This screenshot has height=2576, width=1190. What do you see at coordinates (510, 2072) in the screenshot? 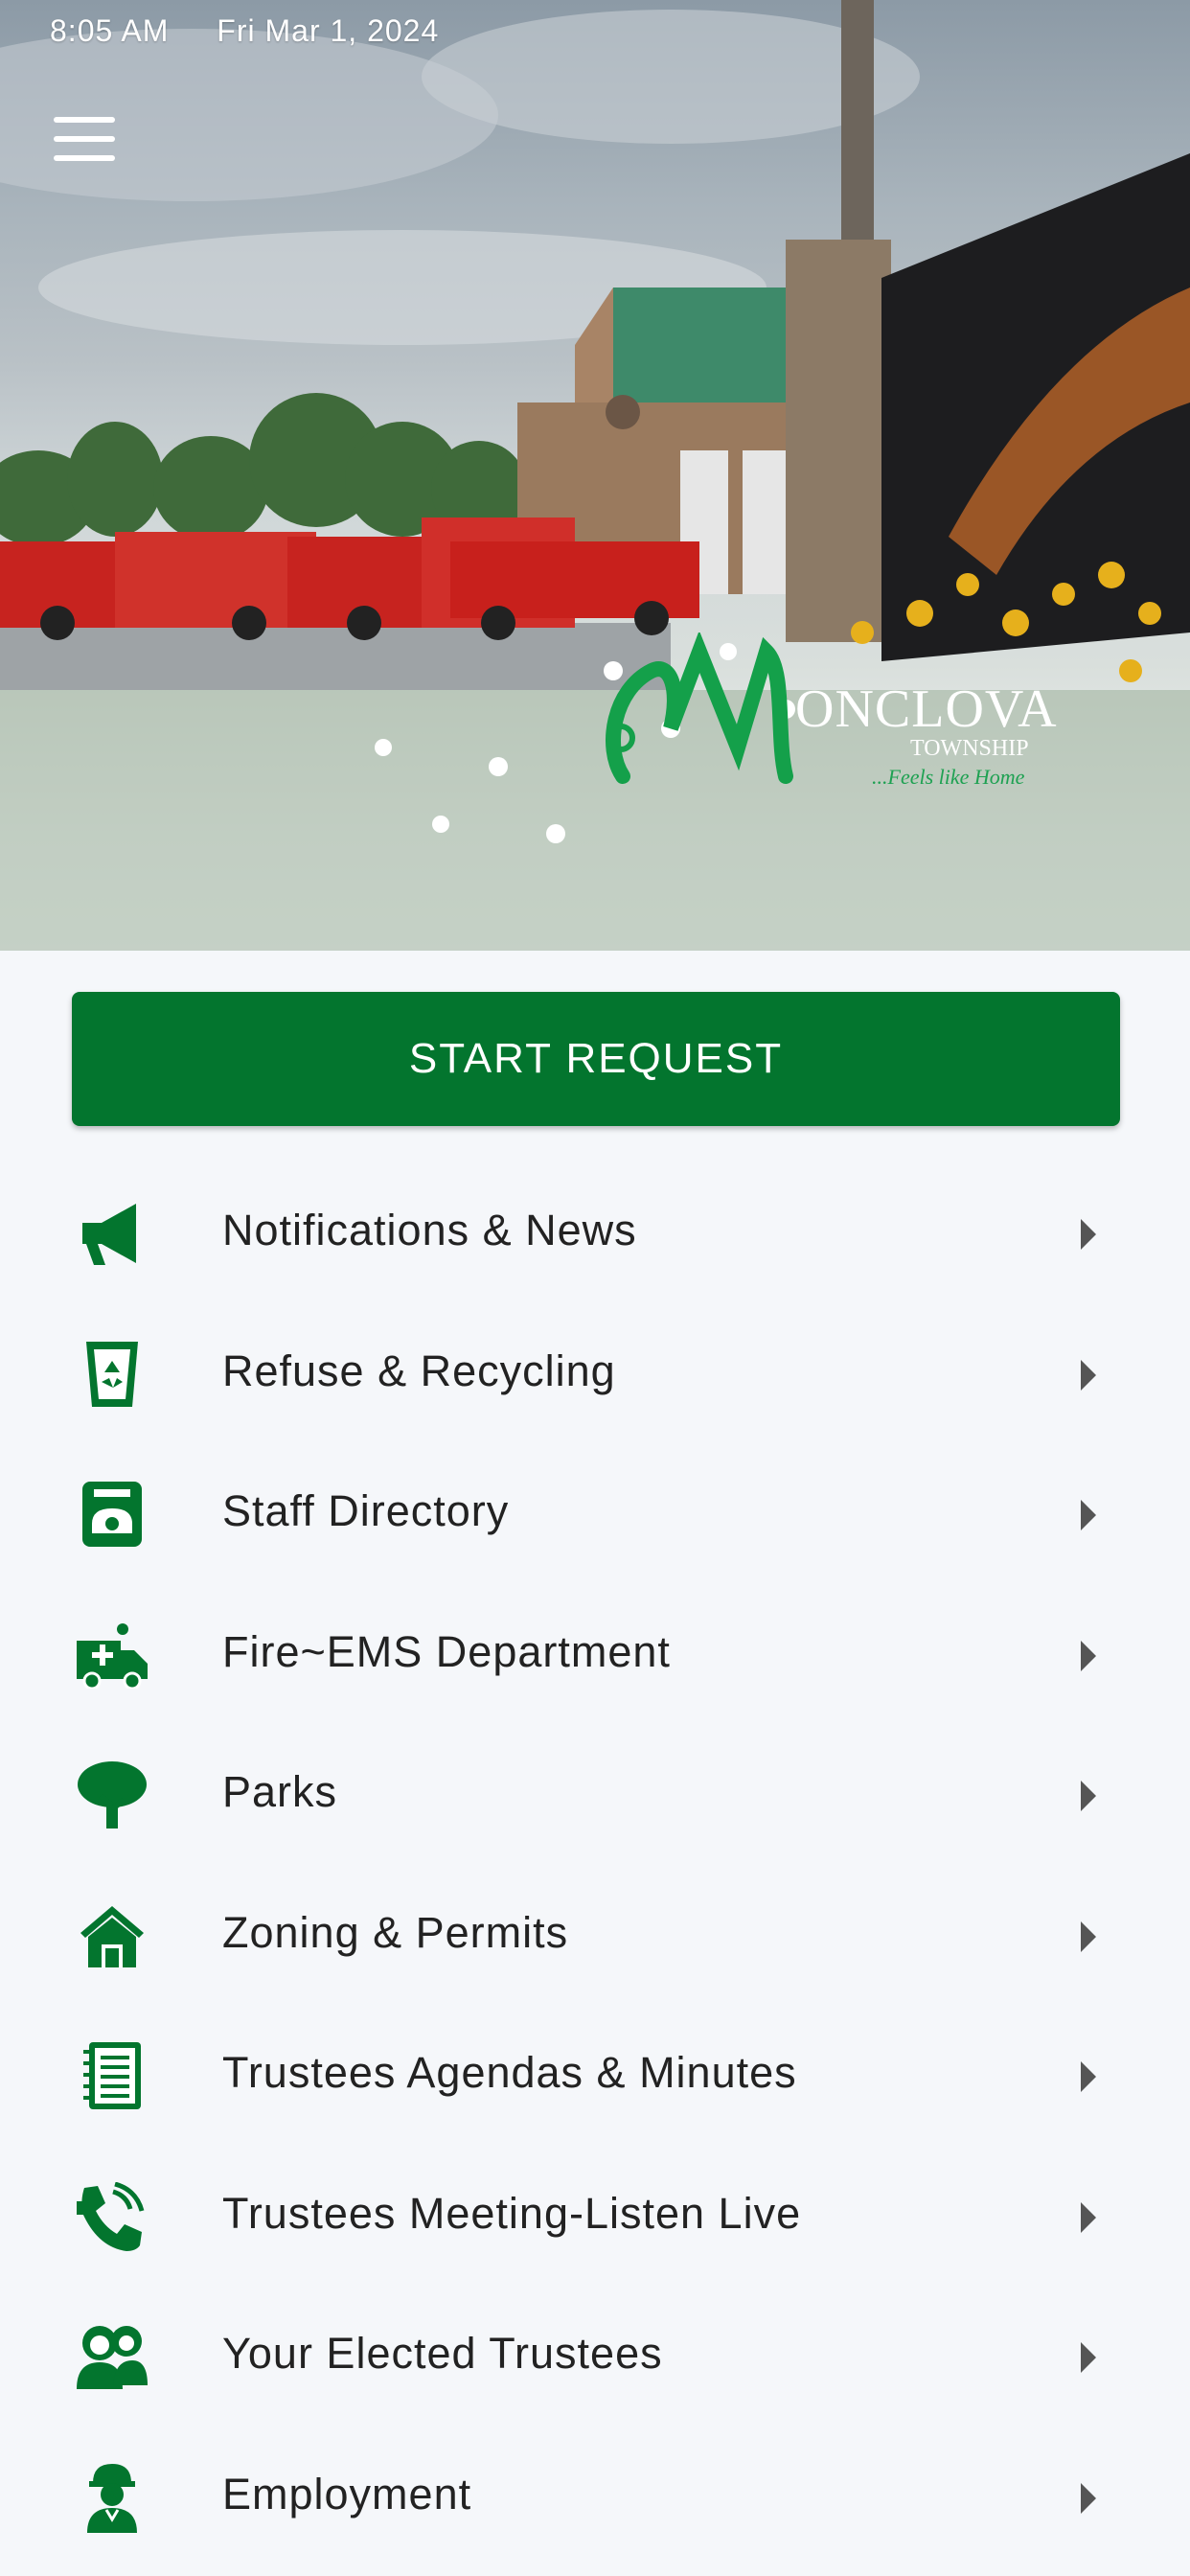
I see `menu-item-label: Trustees Agendas & Minutes` at bounding box center [510, 2072].